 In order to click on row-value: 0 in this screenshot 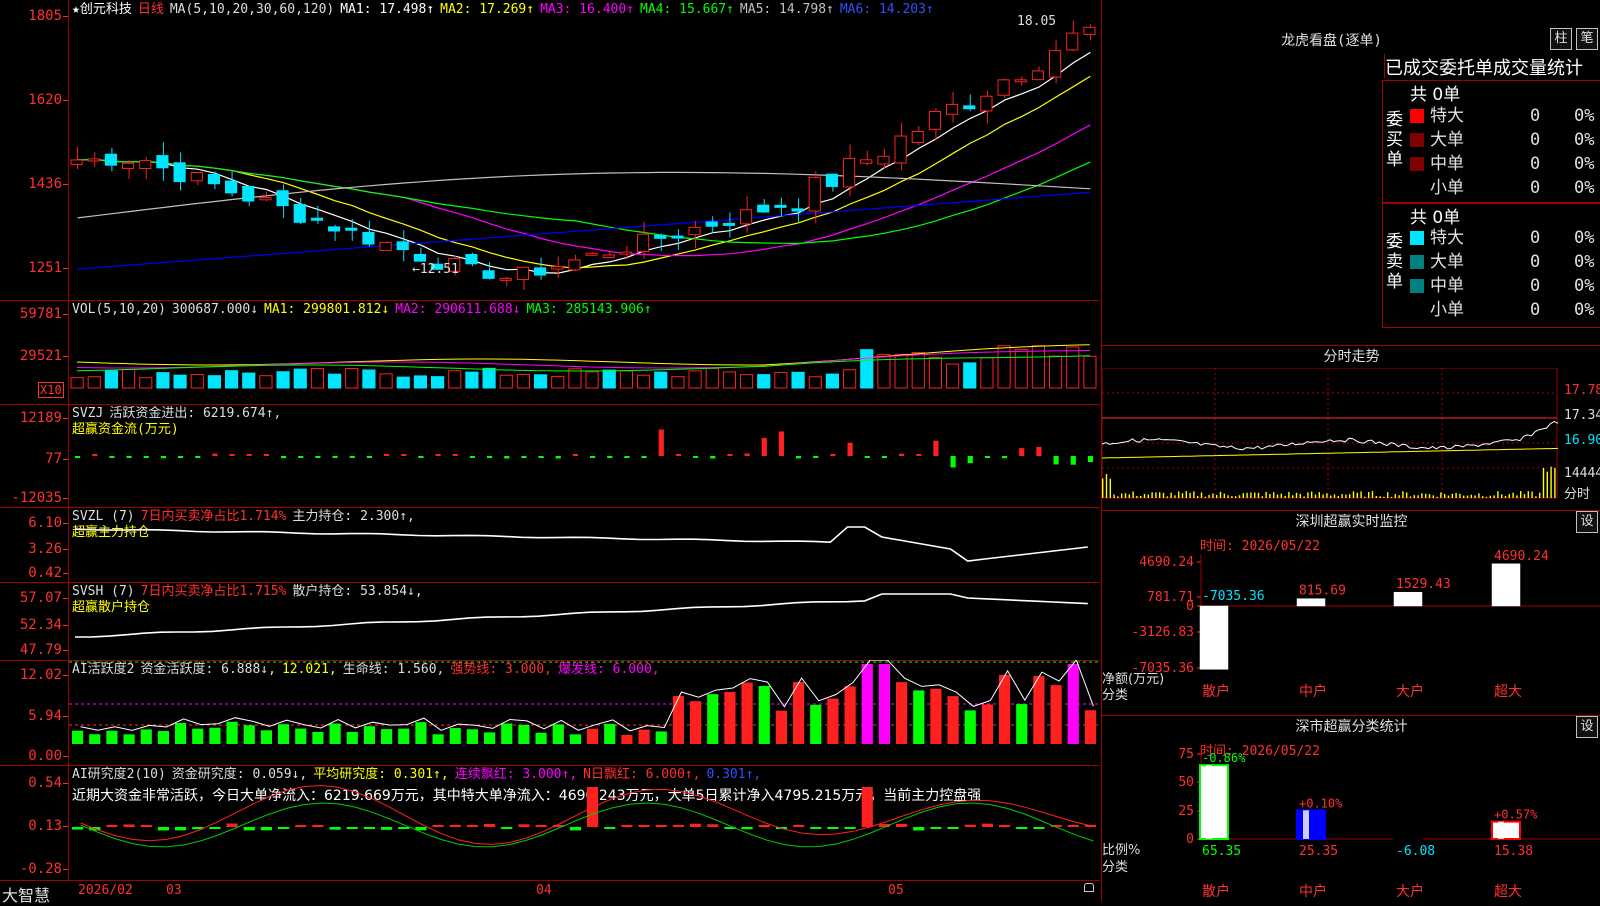, I will do `click(1535, 188)`.